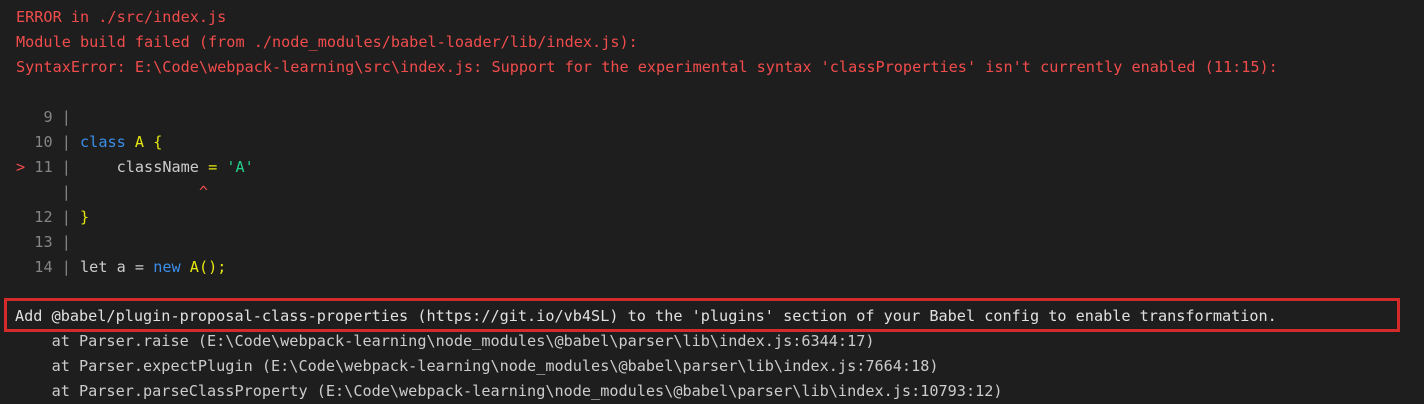 This screenshot has width=1424, height=404. What do you see at coordinates (43, 217) in the screenshot?
I see `line-number: 12` at bounding box center [43, 217].